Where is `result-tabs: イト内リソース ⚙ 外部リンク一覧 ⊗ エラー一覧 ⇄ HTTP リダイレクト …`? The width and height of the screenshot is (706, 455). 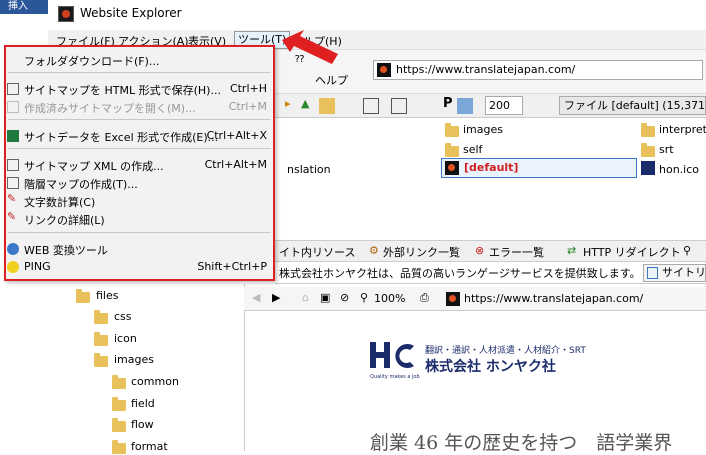 result-tabs: イト内リソース ⚙ 外部リンク一覧 ⊗ エラー一覧 ⇄ HTTP リダイレクト … is located at coordinates (490, 251).